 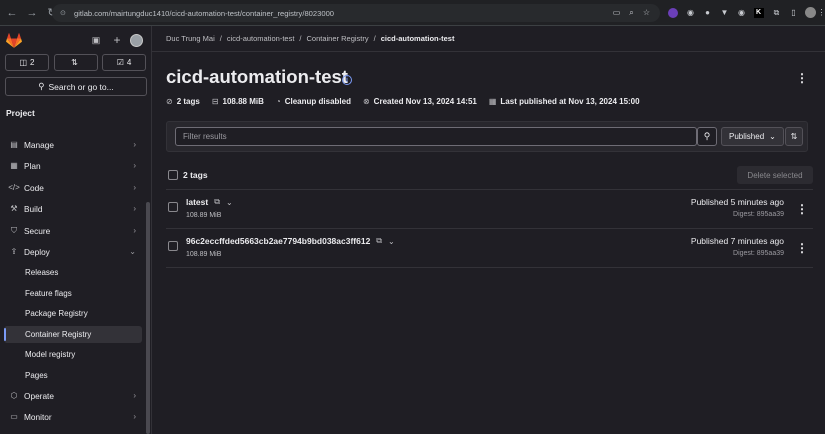 What do you see at coordinates (190, 38) in the screenshot?
I see `breadcrumb-item: Duc Trung Mai` at bounding box center [190, 38].